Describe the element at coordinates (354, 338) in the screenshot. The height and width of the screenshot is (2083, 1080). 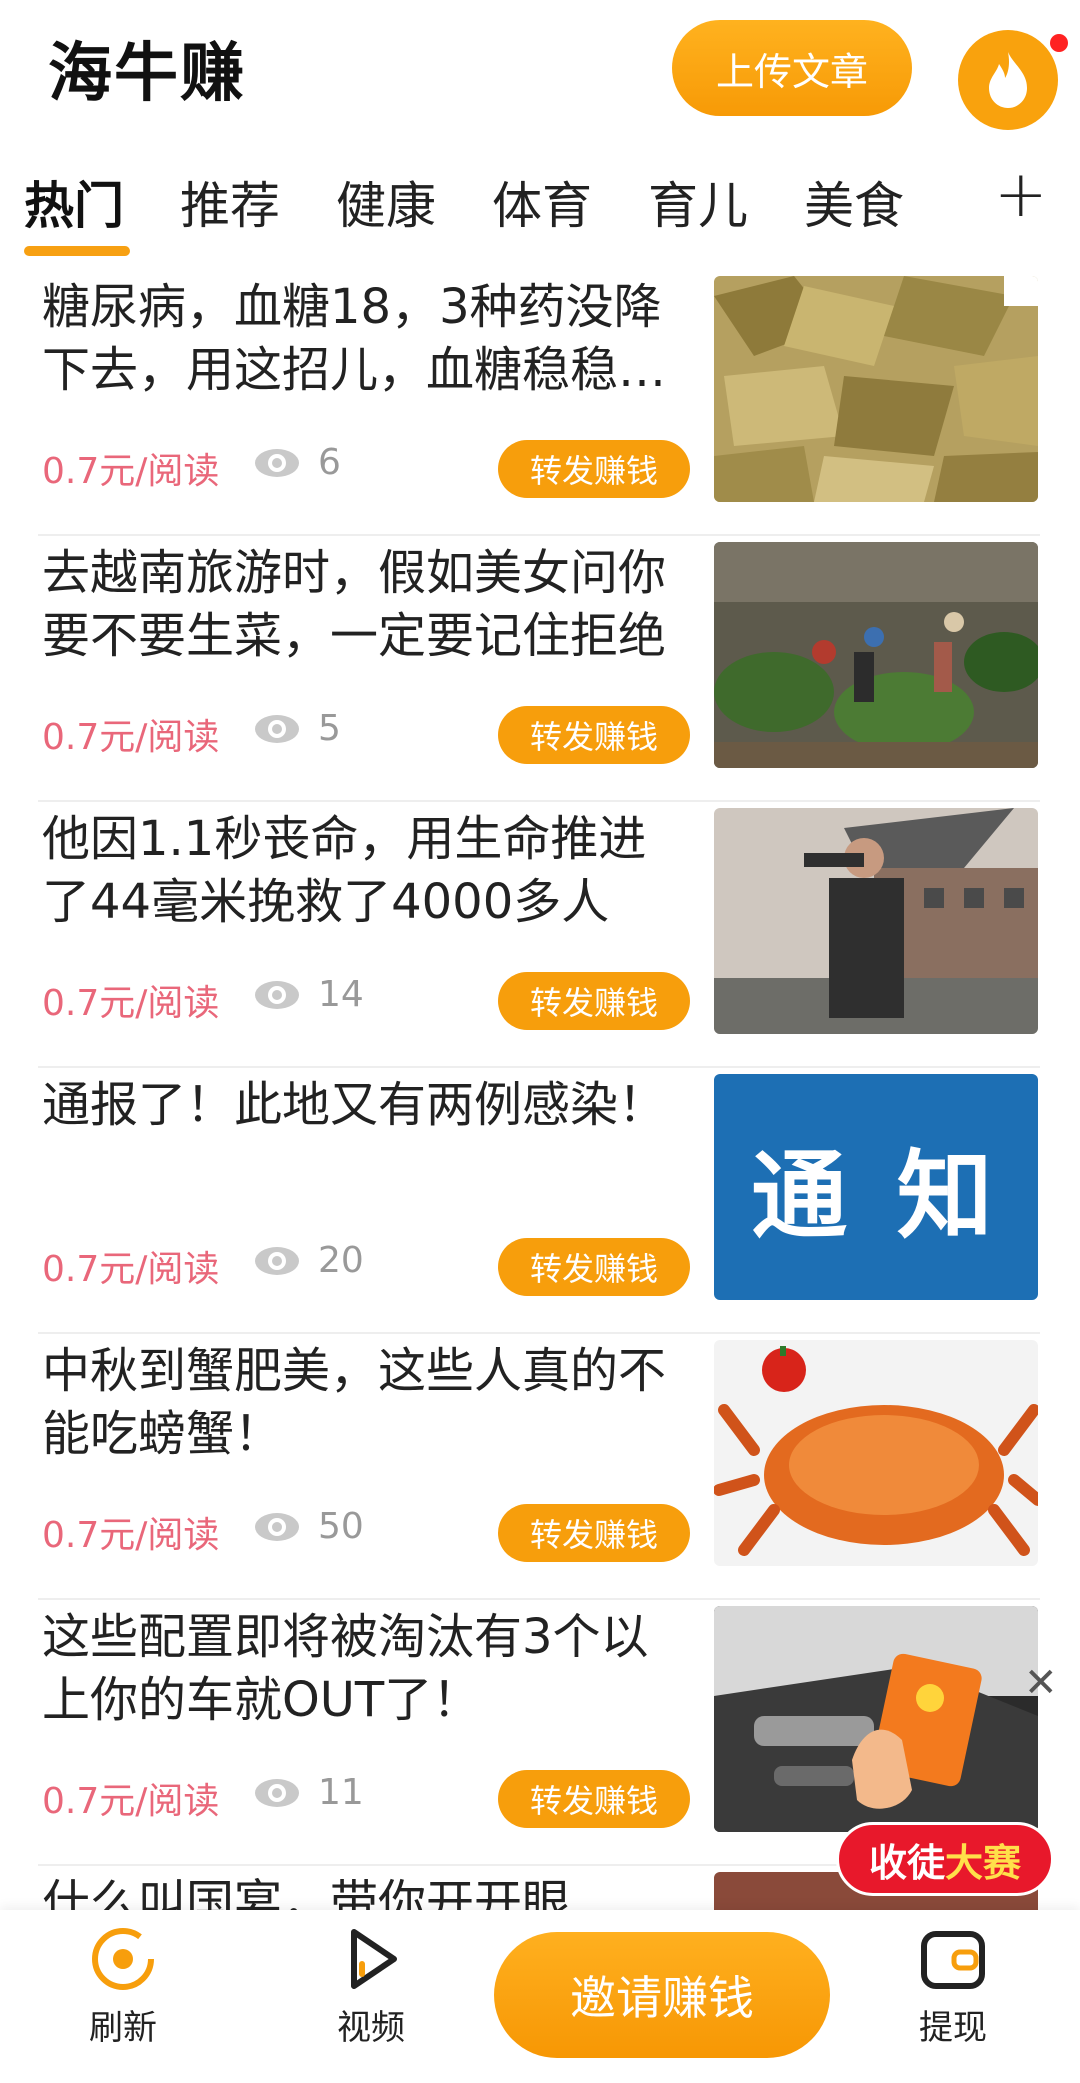
I see `article-title: 糖尿病，血糖18，3种药没降下去，用这招儿，血糖稳稳的降` at that location.